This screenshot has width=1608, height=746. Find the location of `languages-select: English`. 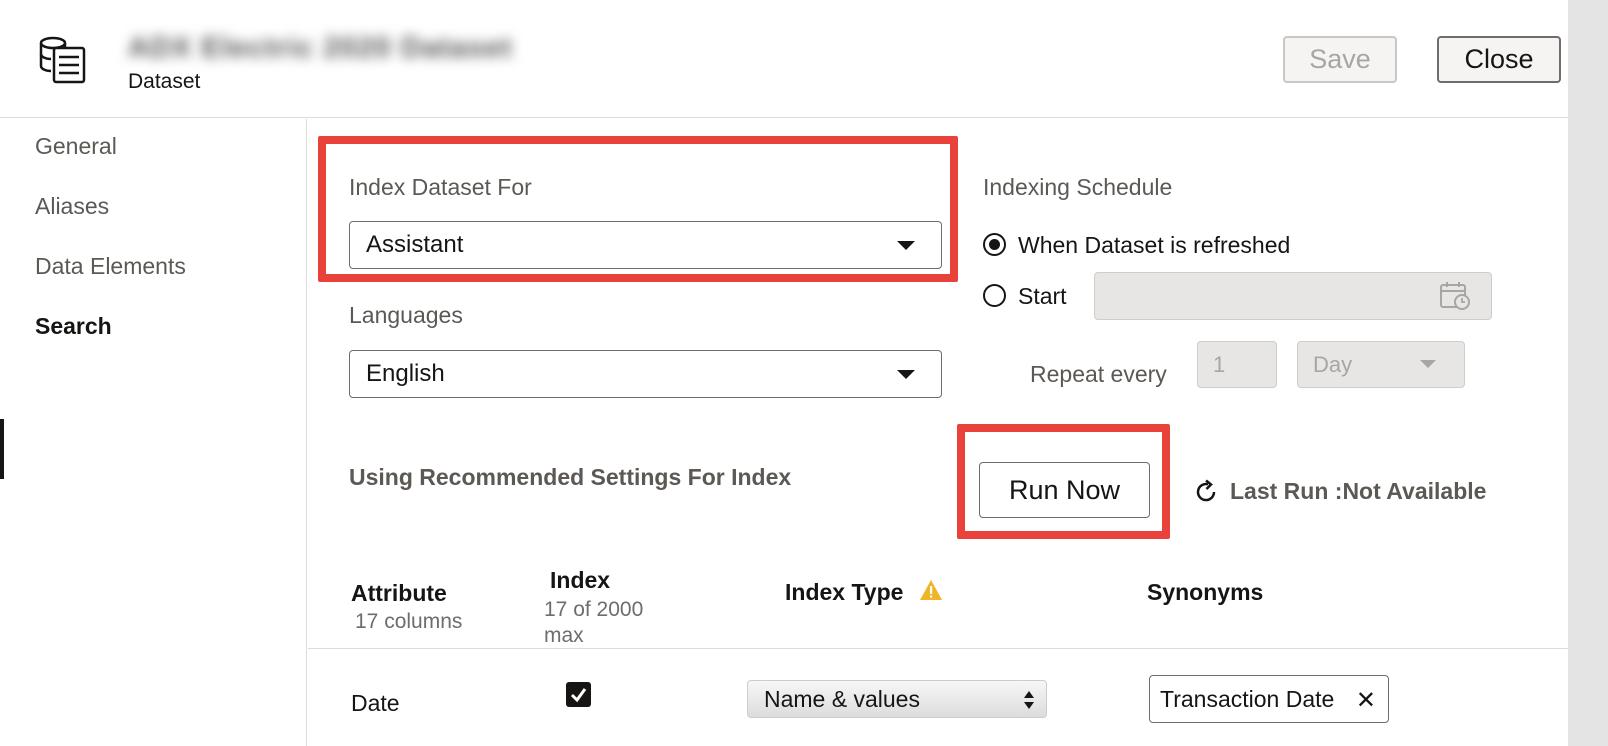

languages-select: English is located at coordinates (645, 374).